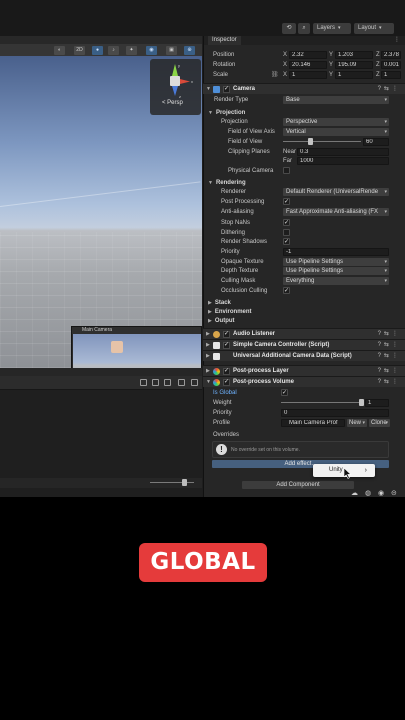  Describe the element at coordinates (343, 161) in the screenshot. I see `far-field: 1000` at that location.